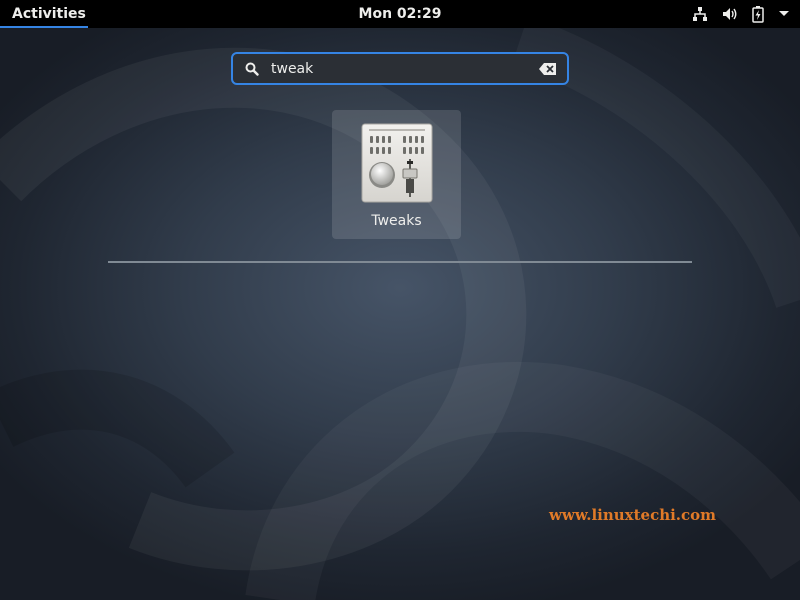 This screenshot has height=600, width=800. I want to click on app-result-tweaks: Tweaks, so click(396, 174).